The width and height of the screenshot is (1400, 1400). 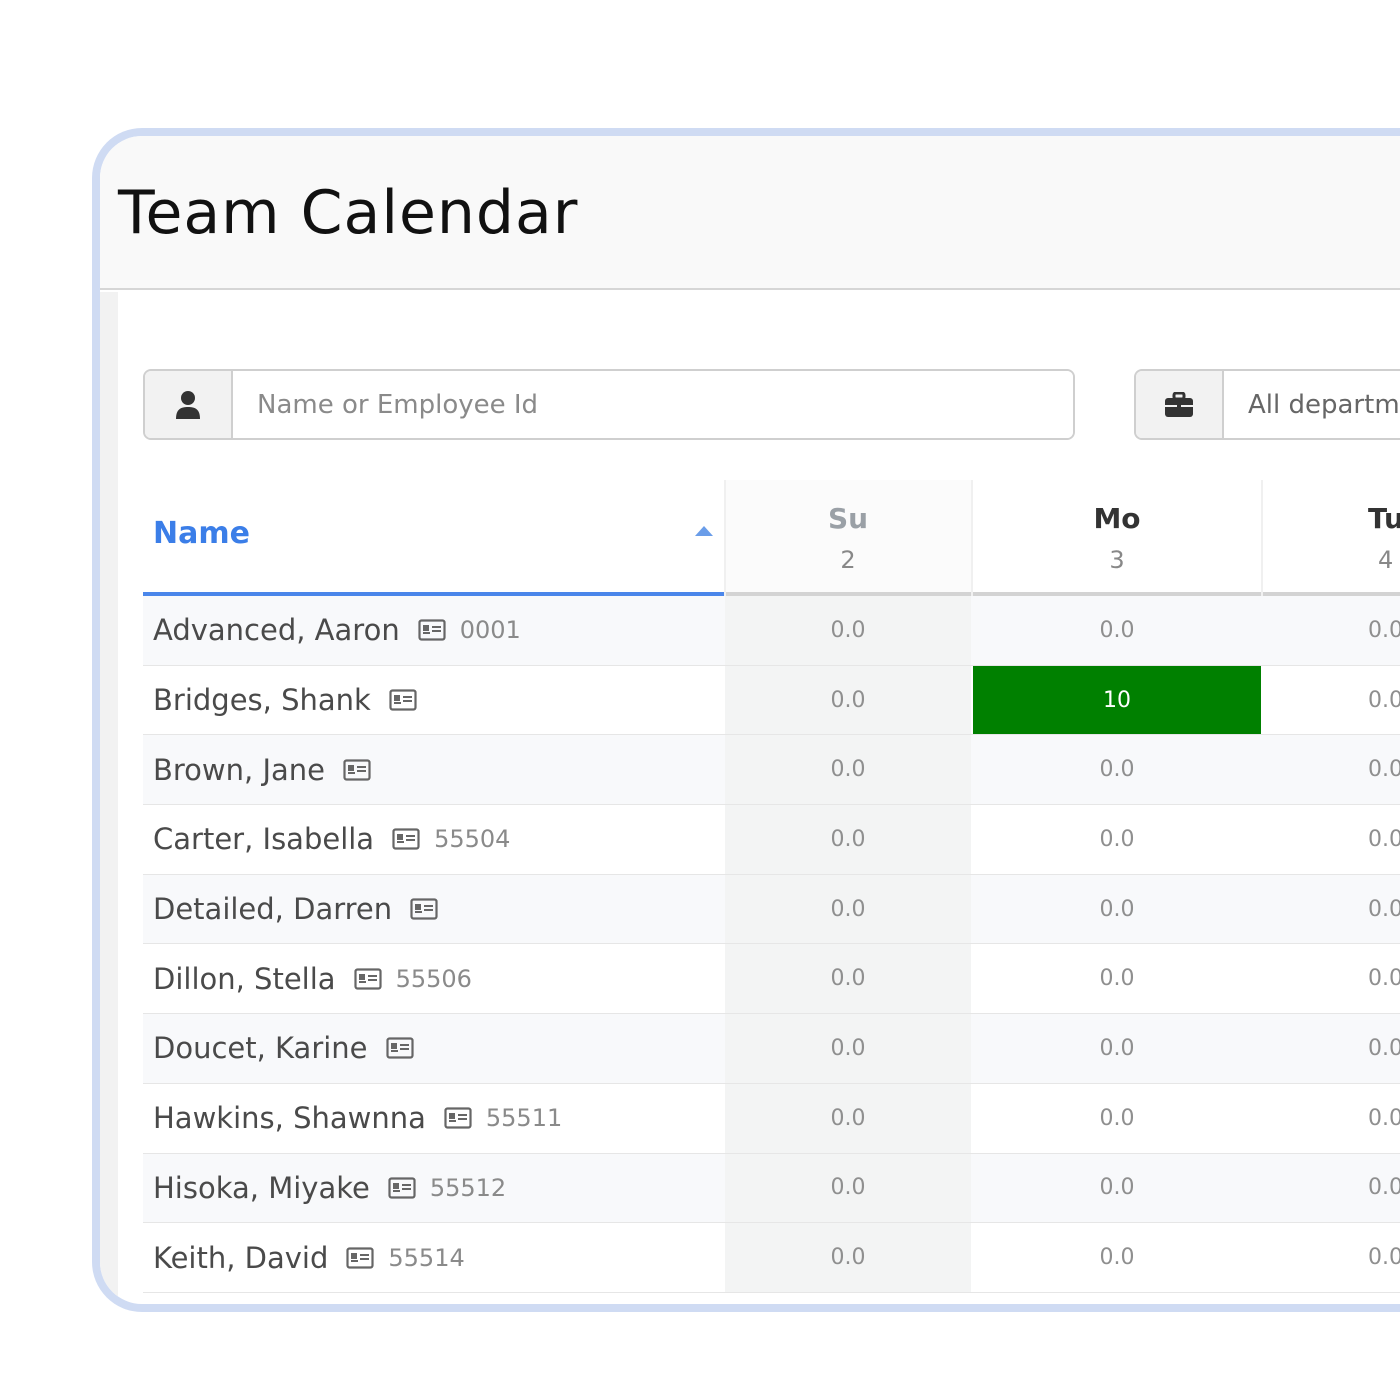 I want to click on day-value-cell: 10, so click(x=1117, y=700).